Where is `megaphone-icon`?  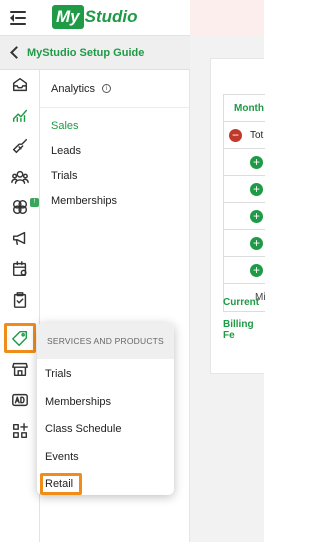
megaphone-icon is located at coordinates (20, 238).